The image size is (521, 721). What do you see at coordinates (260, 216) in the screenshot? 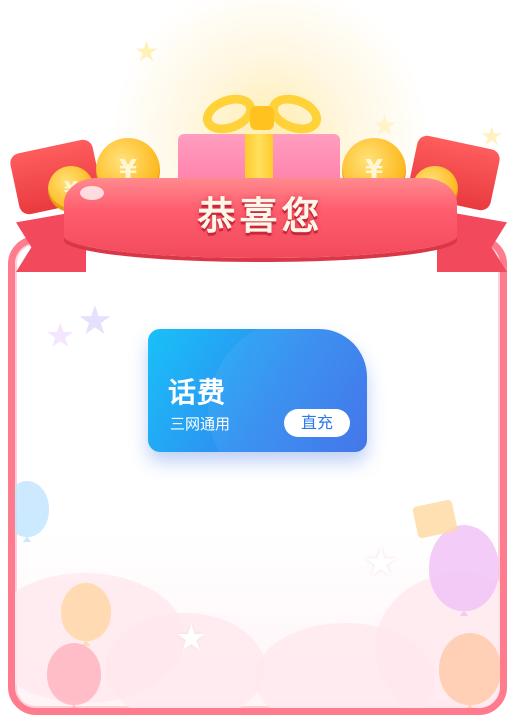
I see `page-title: 恭喜您` at bounding box center [260, 216].